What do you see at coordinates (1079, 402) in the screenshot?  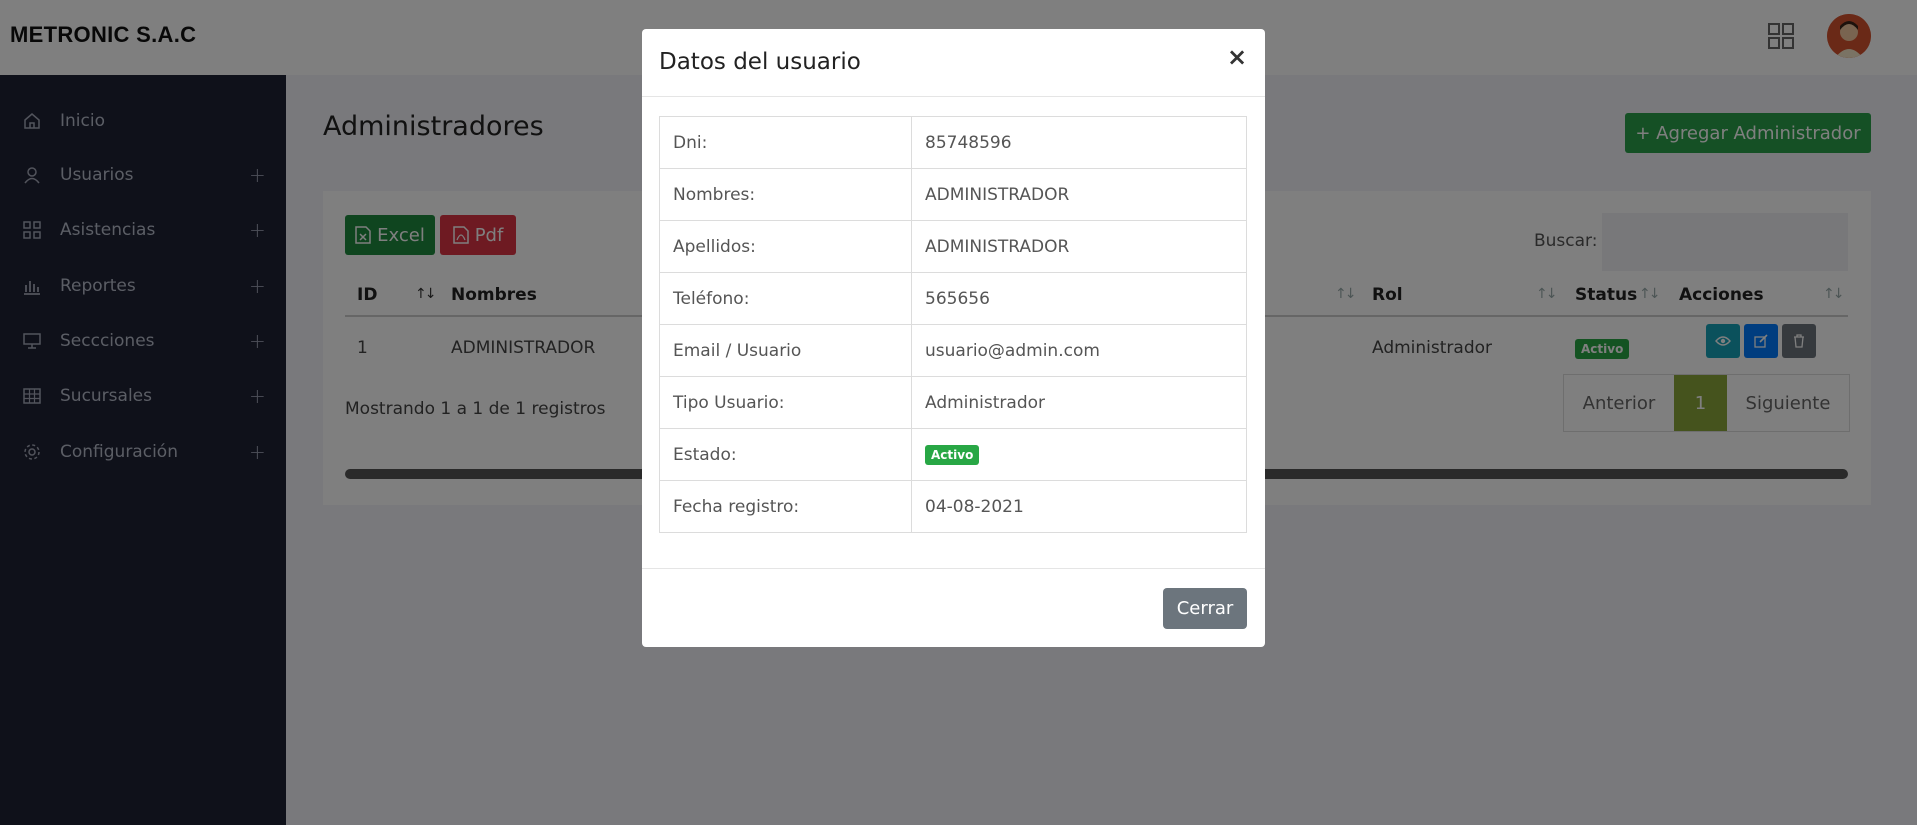 I see `detail-value: Administrador` at bounding box center [1079, 402].